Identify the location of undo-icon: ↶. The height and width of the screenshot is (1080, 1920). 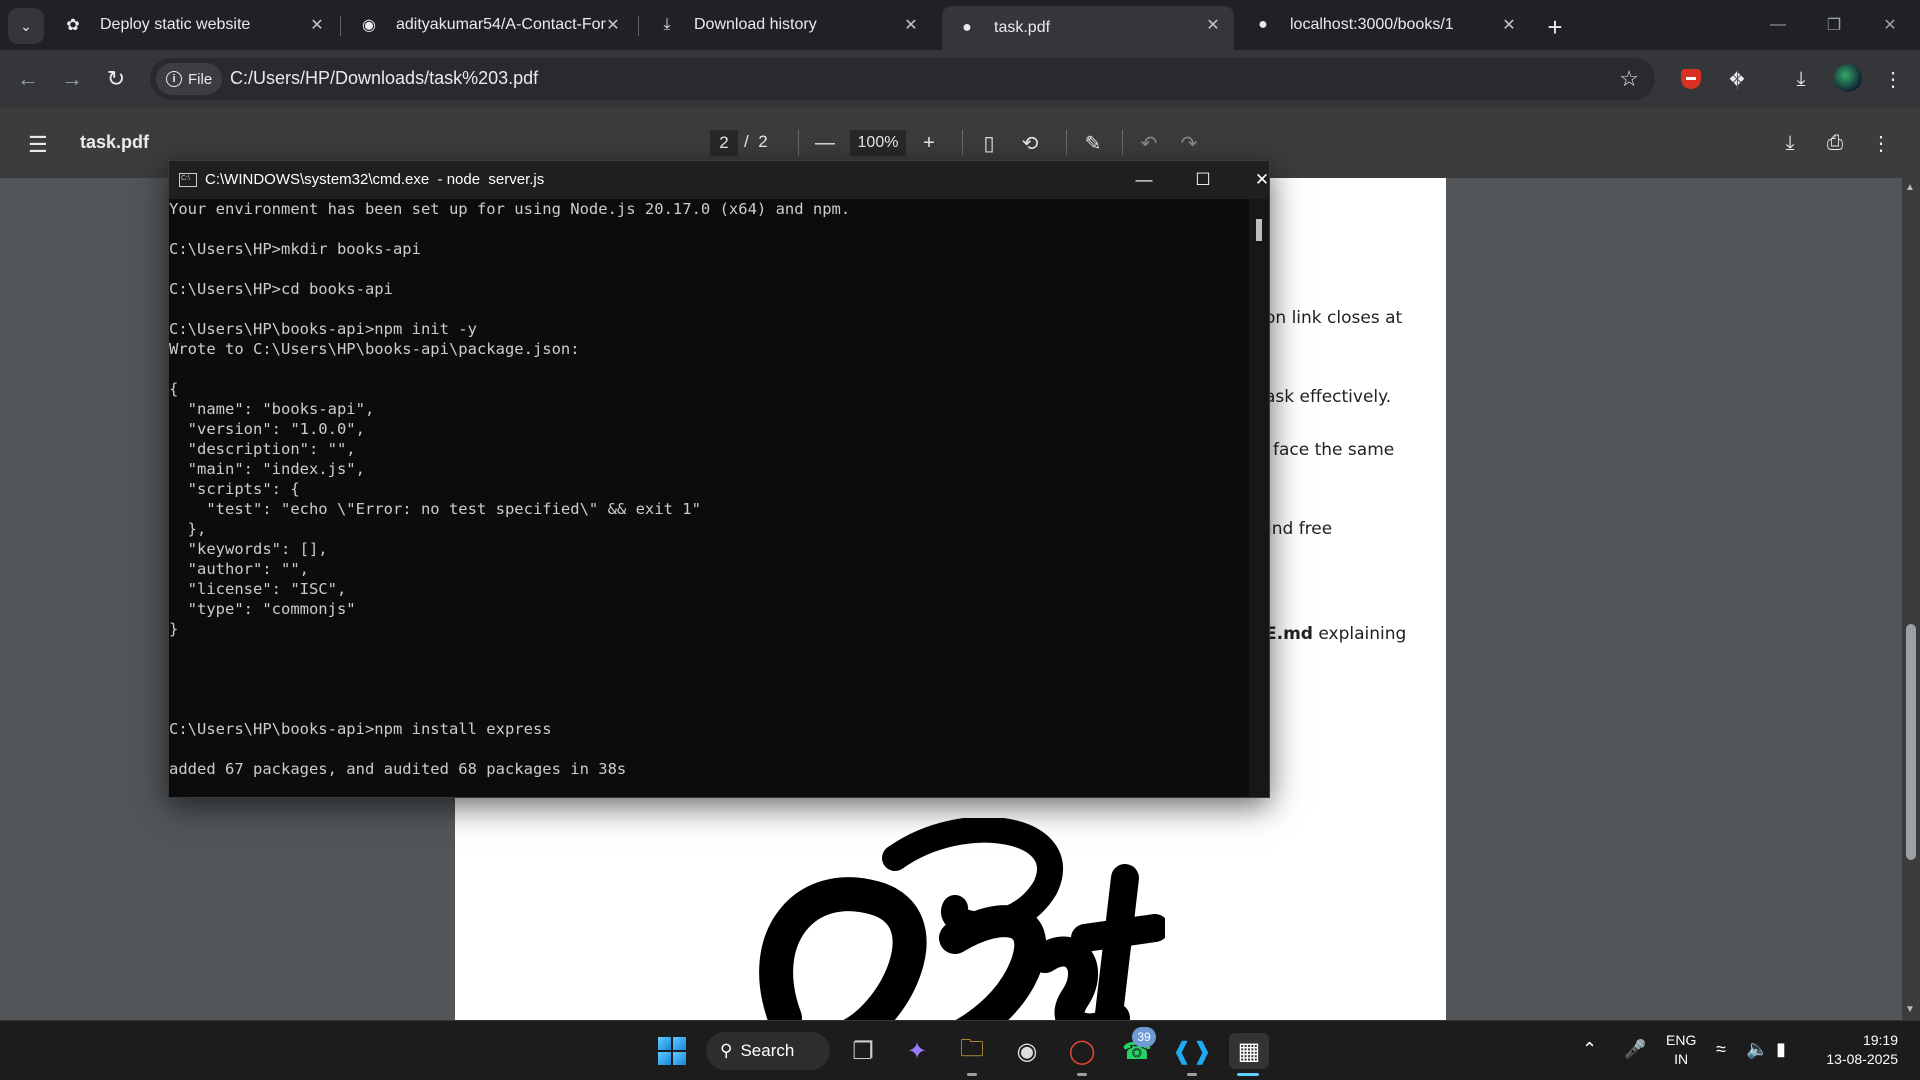
(1149, 143).